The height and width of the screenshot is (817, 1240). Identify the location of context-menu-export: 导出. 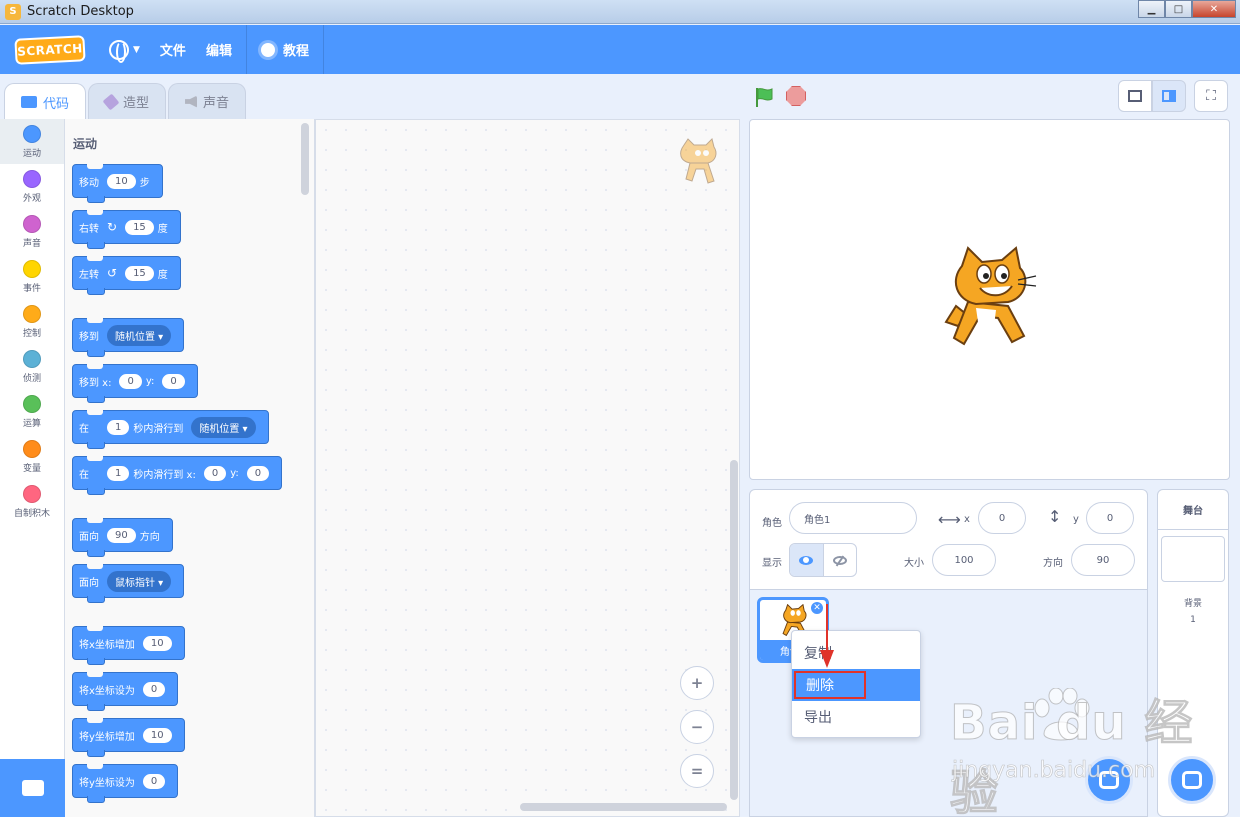
(856, 717).